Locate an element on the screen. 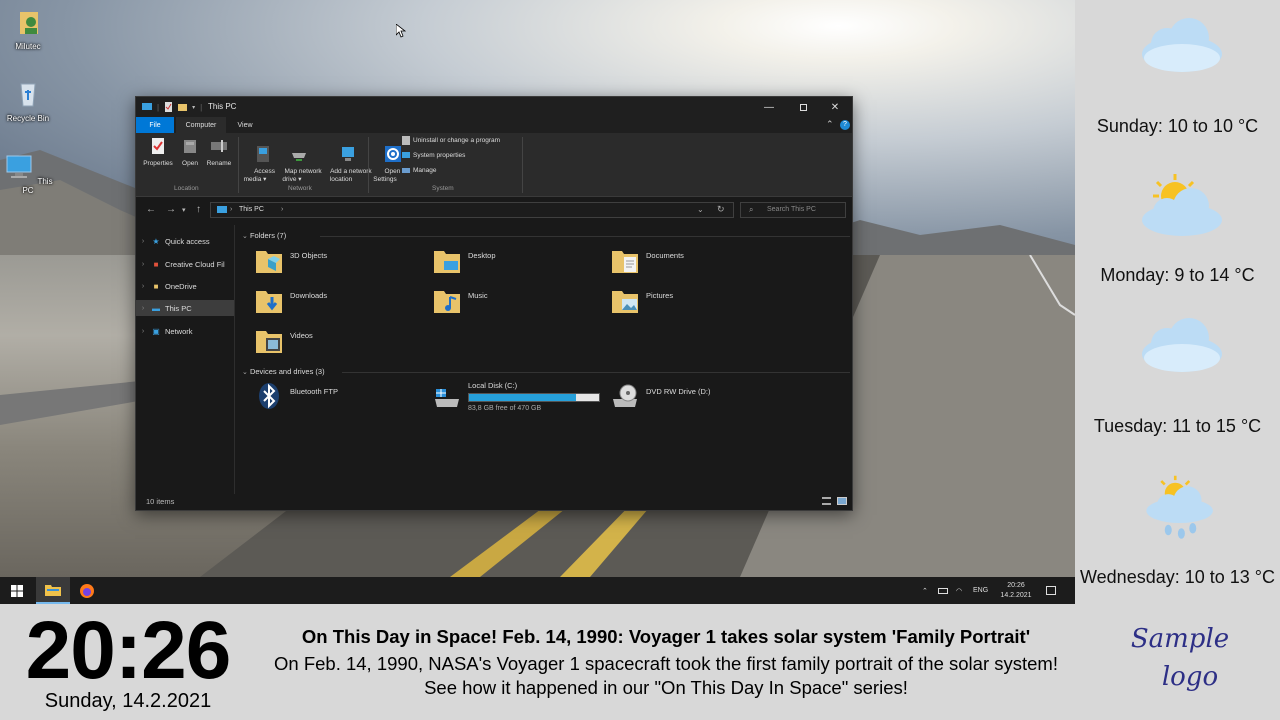  uninstall-icon is located at coordinates (406, 140).